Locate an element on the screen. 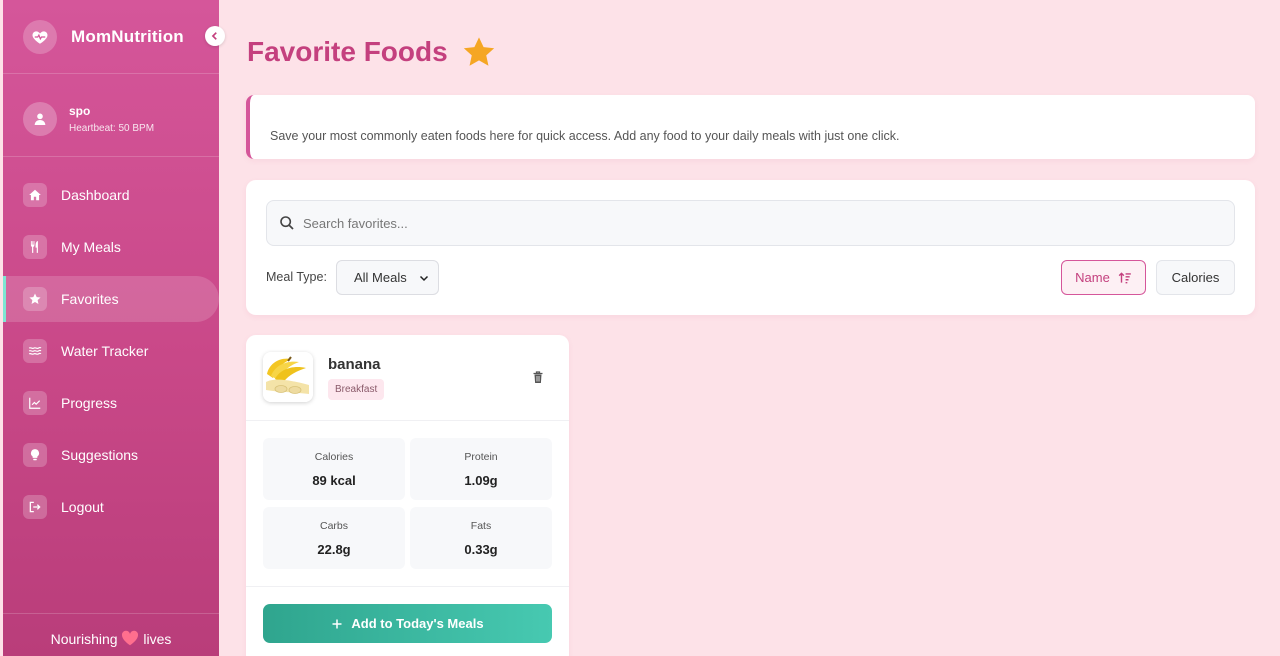 The height and width of the screenshot is (656, 1280). plus-icon is located at coordinates (337, 623).